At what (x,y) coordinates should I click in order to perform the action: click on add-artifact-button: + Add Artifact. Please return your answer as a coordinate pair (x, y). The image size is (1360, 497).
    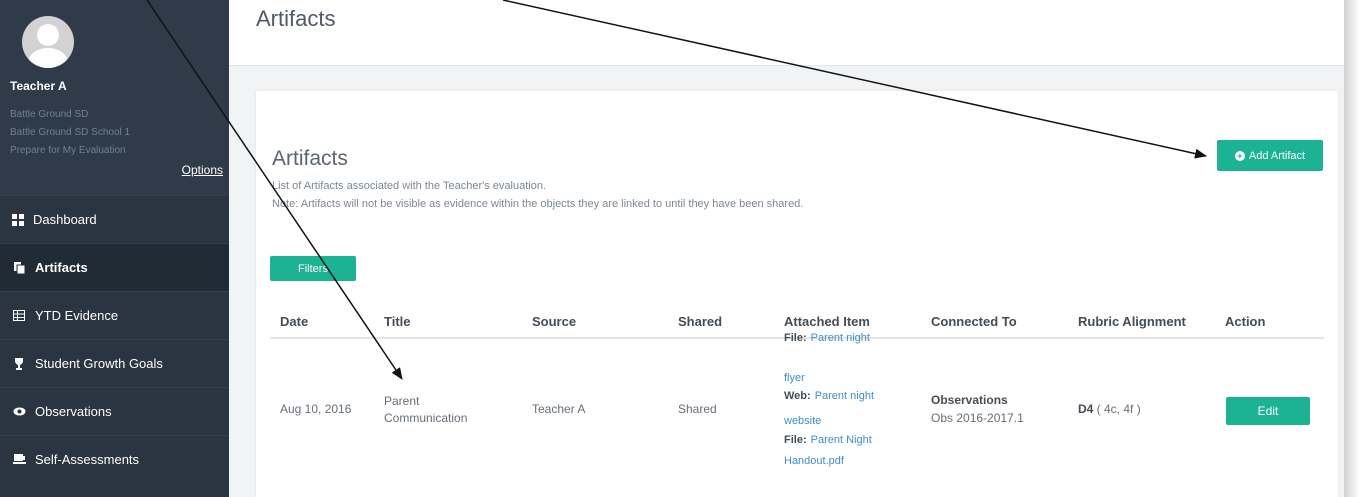
    Looking at the image, I should click on (1270, 155).